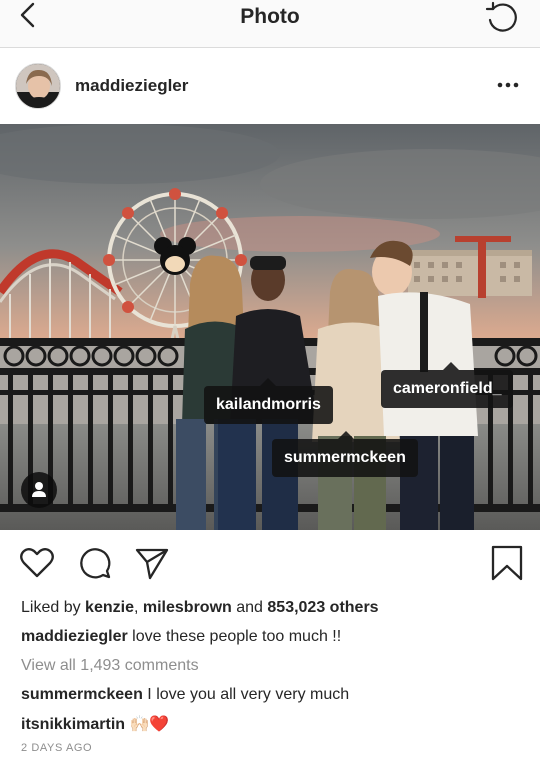 This screenshot has width=540, height=776. I want to click on view-all-comments-link: View all 1,493 comments, so click(110, 666).